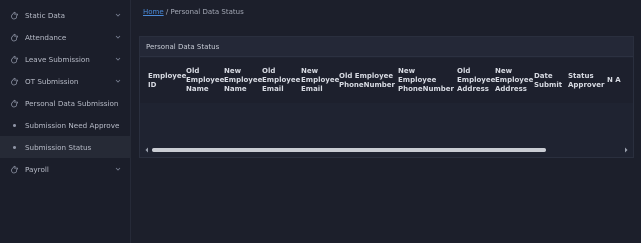  Describe the element at coordinates (65, 169) in the screenshot. I see `sidebar-item-payroll: Payroll` at that location.